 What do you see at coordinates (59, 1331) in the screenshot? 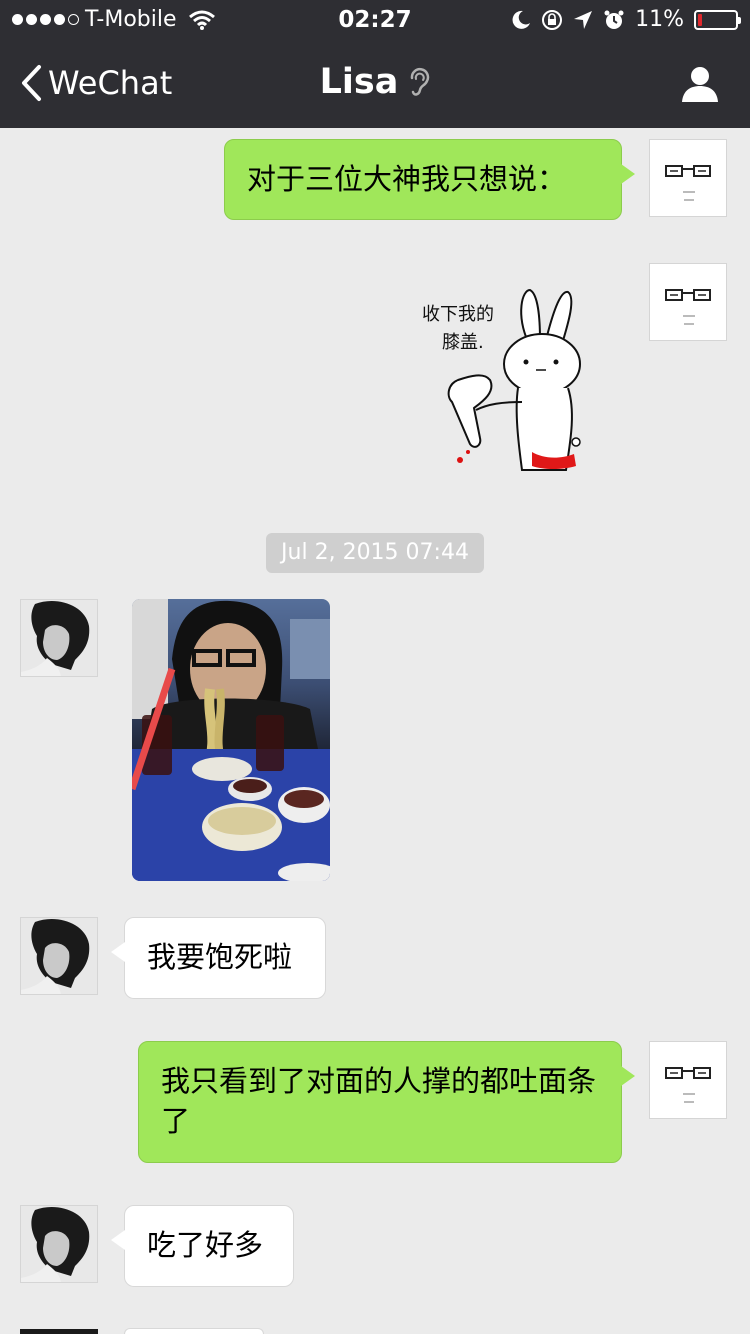
I see `partial-avatar` at bounding box center [59, 1331].